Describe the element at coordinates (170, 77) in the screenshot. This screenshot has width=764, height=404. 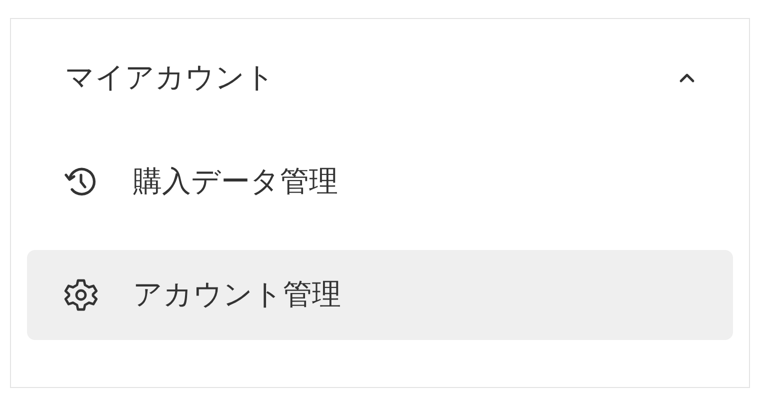
I see `menu-title: マイアカウント` at that location.